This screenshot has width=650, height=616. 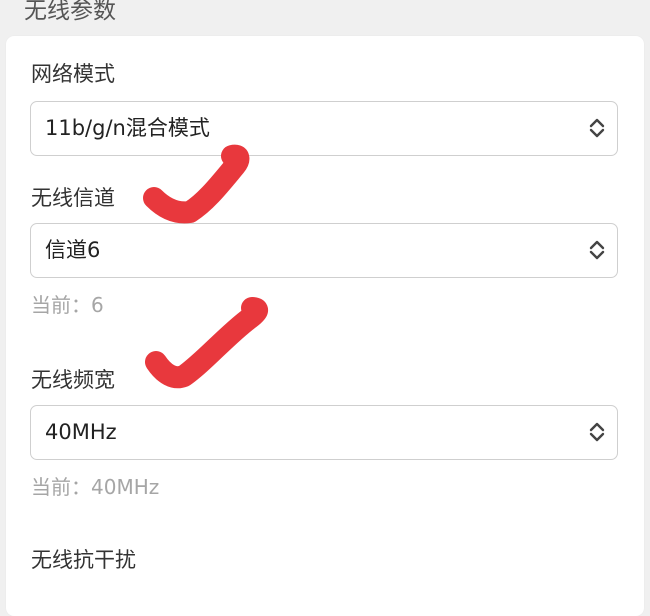 What do you see at coordinates (95, 487) in the screenshot?
I see `bandwidth-current-hint: 当前：40MHz` at bounding box center [95, 487].